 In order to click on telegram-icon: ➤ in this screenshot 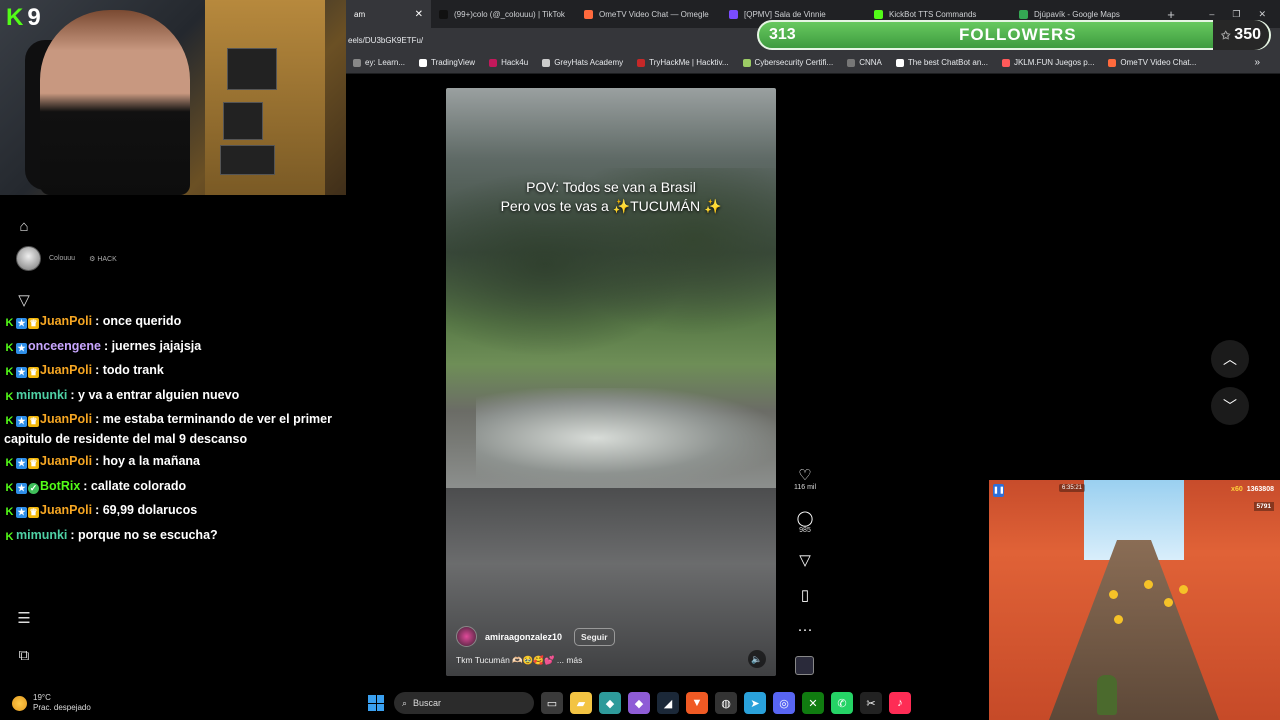, I will do `click(755, 703)`.